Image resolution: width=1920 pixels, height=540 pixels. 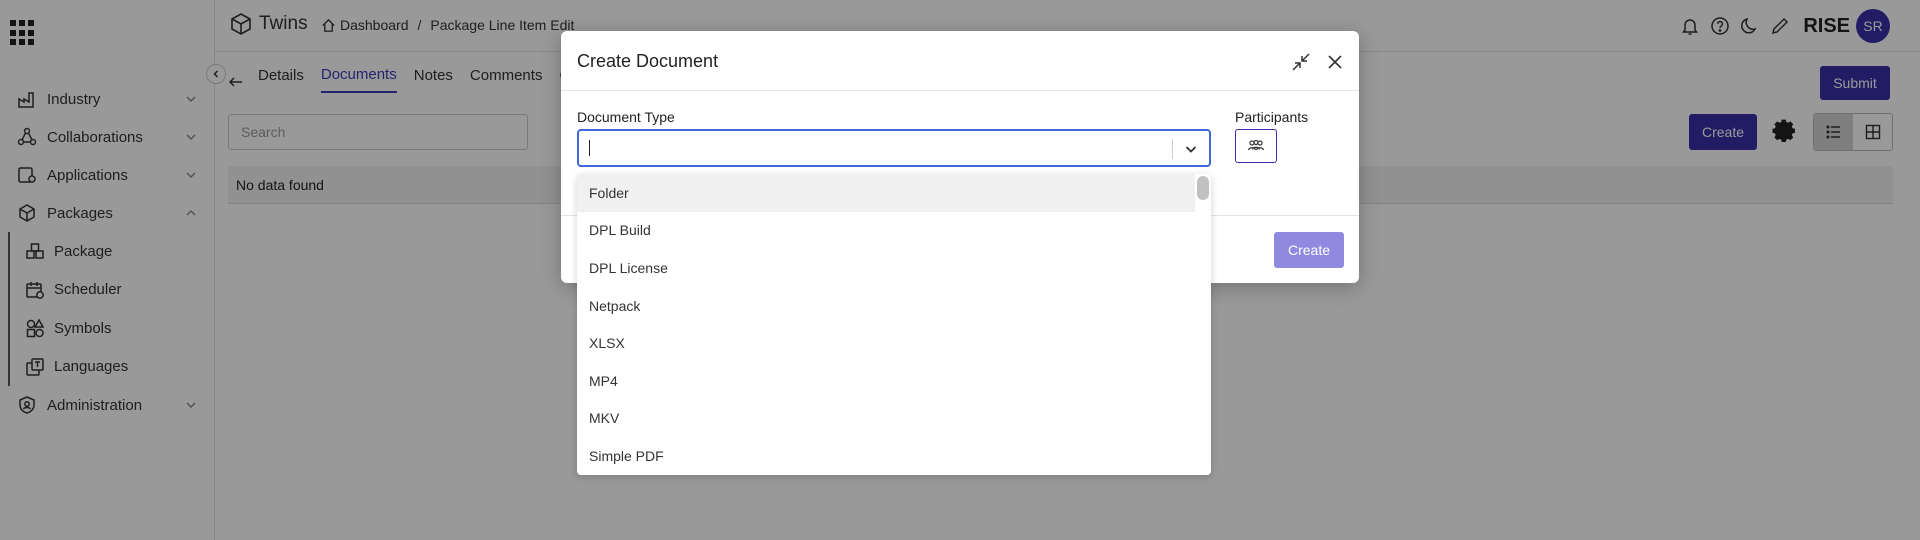 I want to click on participants-button, so click(x=1256, y=146).